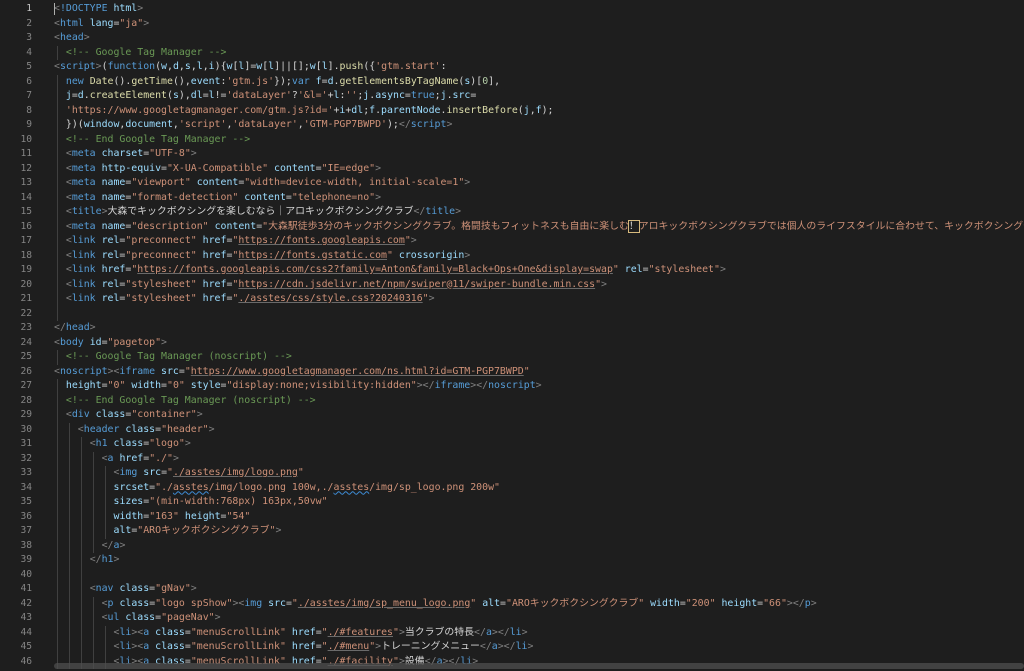 The image size is (1024, 671). I want to click on code-token: "preconnect", so click(161, 255).